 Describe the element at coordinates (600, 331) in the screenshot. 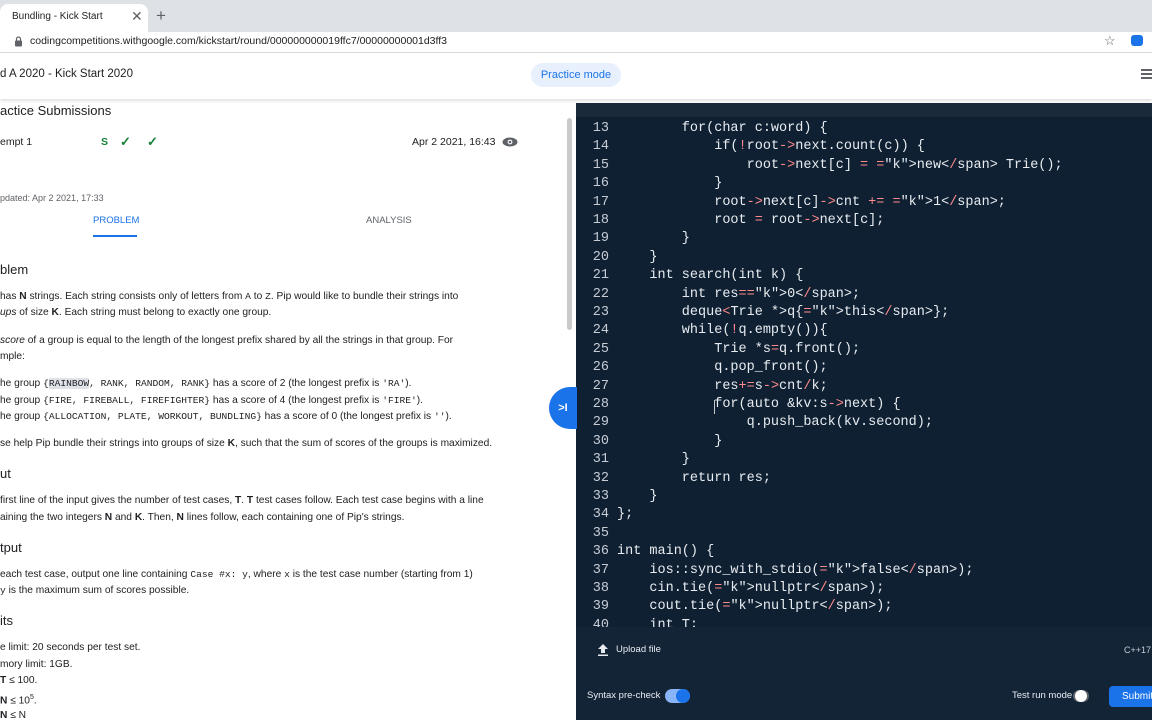

I see `line-number: 24` at that location.